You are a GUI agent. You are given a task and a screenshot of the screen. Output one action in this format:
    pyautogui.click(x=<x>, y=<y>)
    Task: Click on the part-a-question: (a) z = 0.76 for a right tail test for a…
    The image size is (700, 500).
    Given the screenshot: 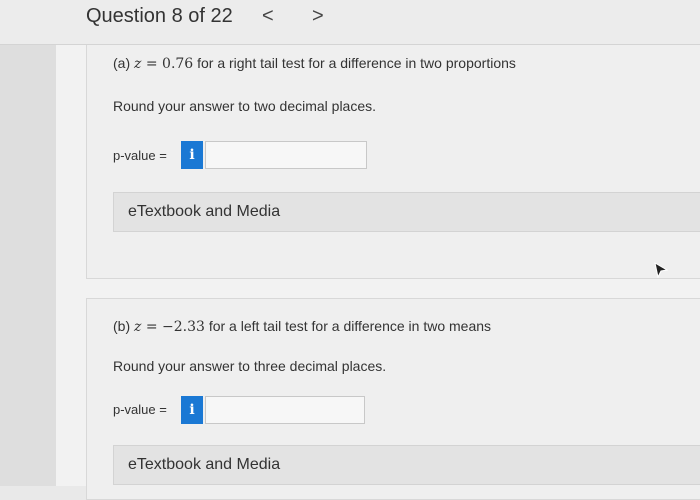 What is the action you would take?
    pyautogui.click(x=314, y=63)
    